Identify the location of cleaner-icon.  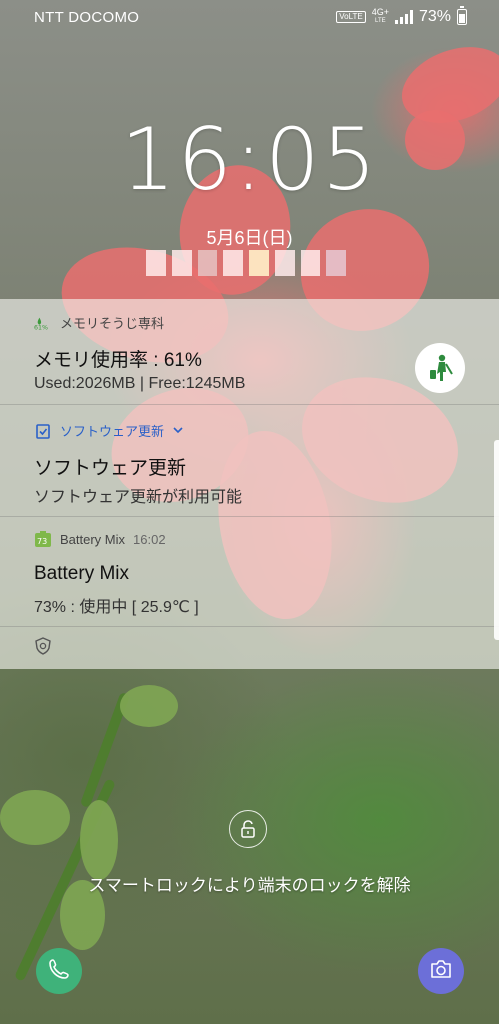
(440, 368).